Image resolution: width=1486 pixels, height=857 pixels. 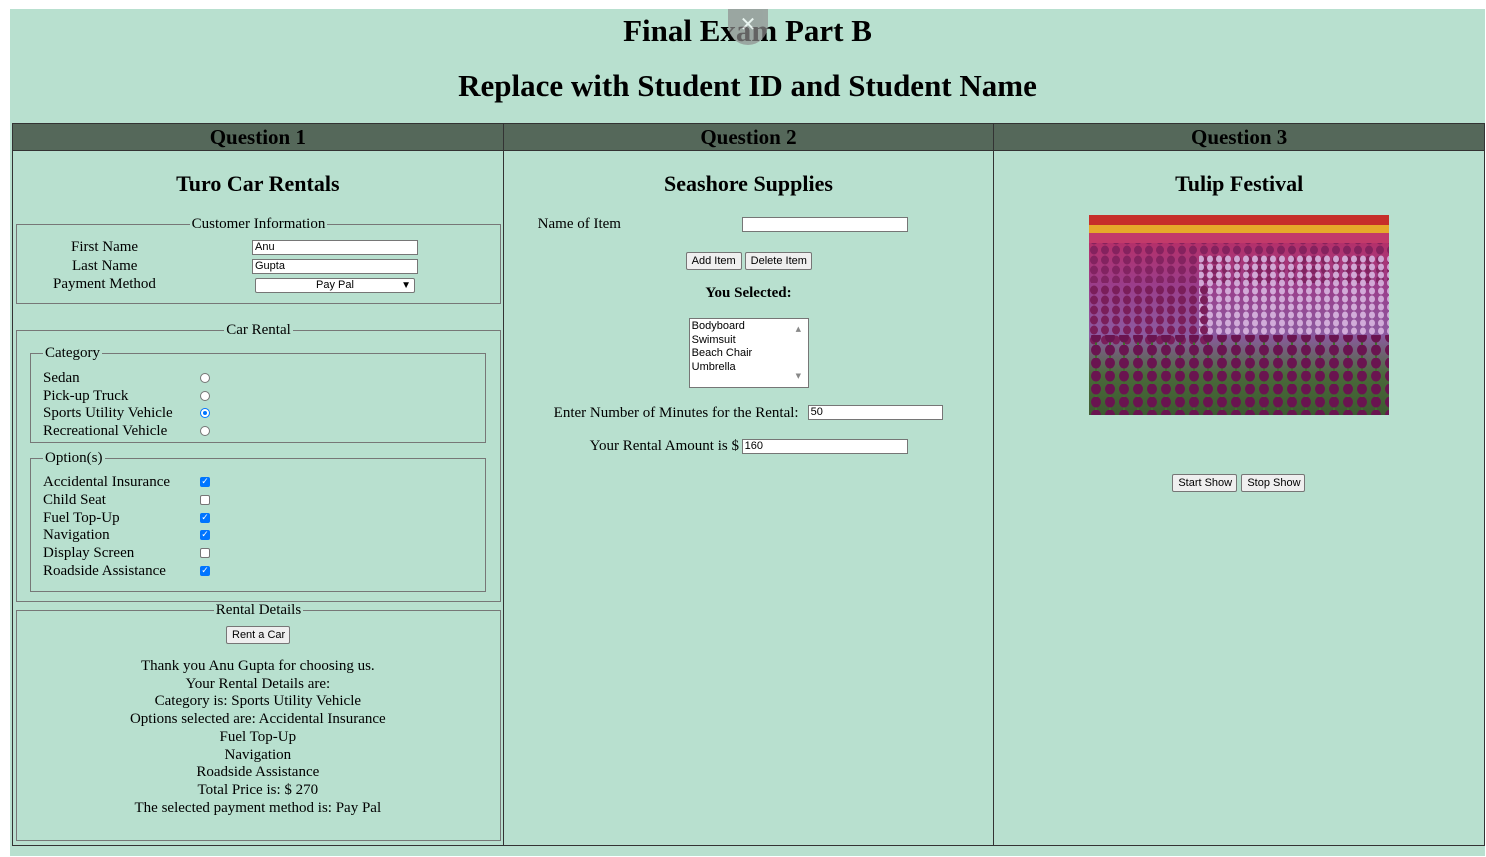 I want to click on you-selected-label: You Selected:, so click(x=748, y=293).